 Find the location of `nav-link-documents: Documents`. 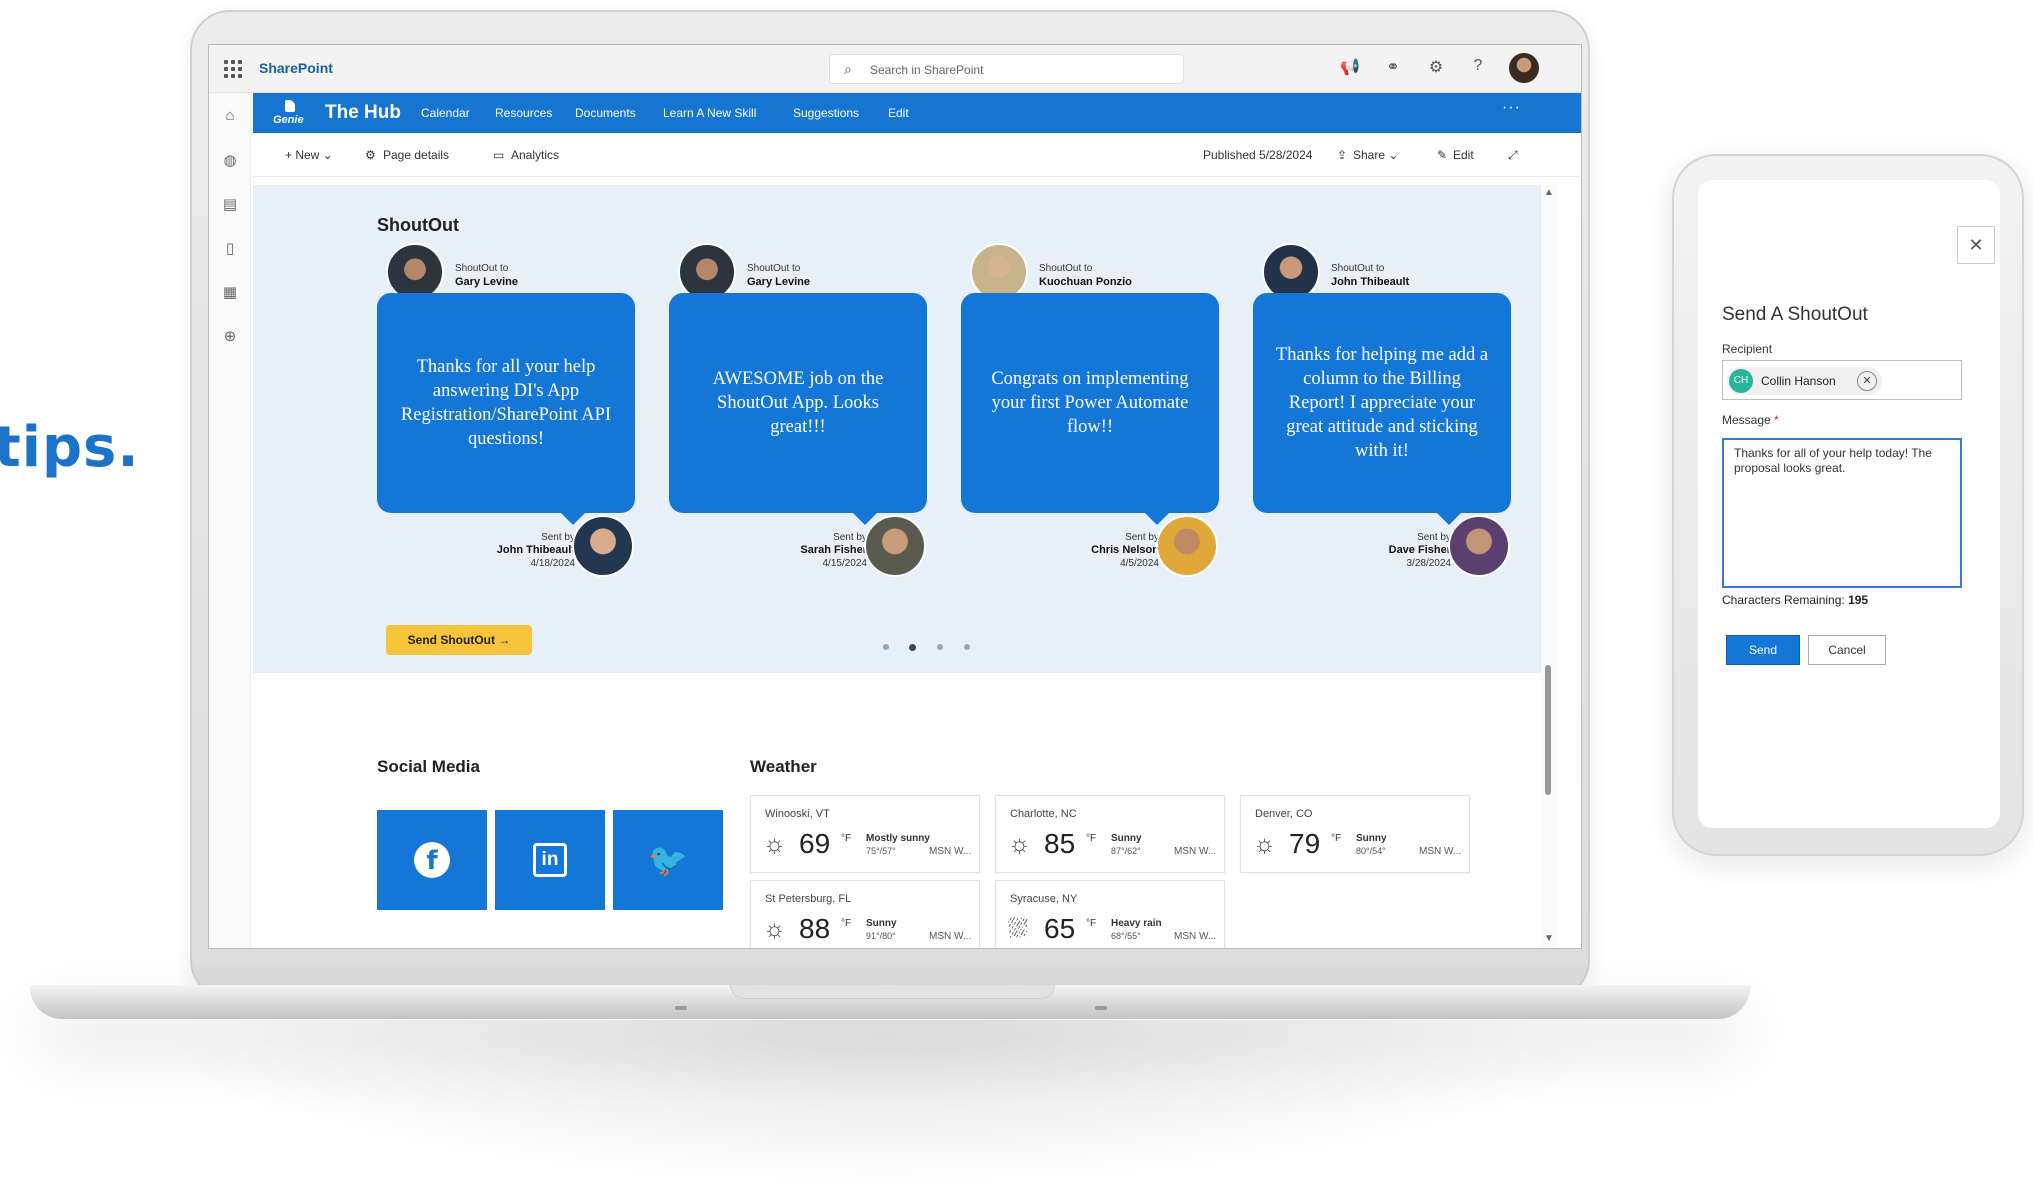

nav-link-documents: Documents is located at coordinates (605, 113).